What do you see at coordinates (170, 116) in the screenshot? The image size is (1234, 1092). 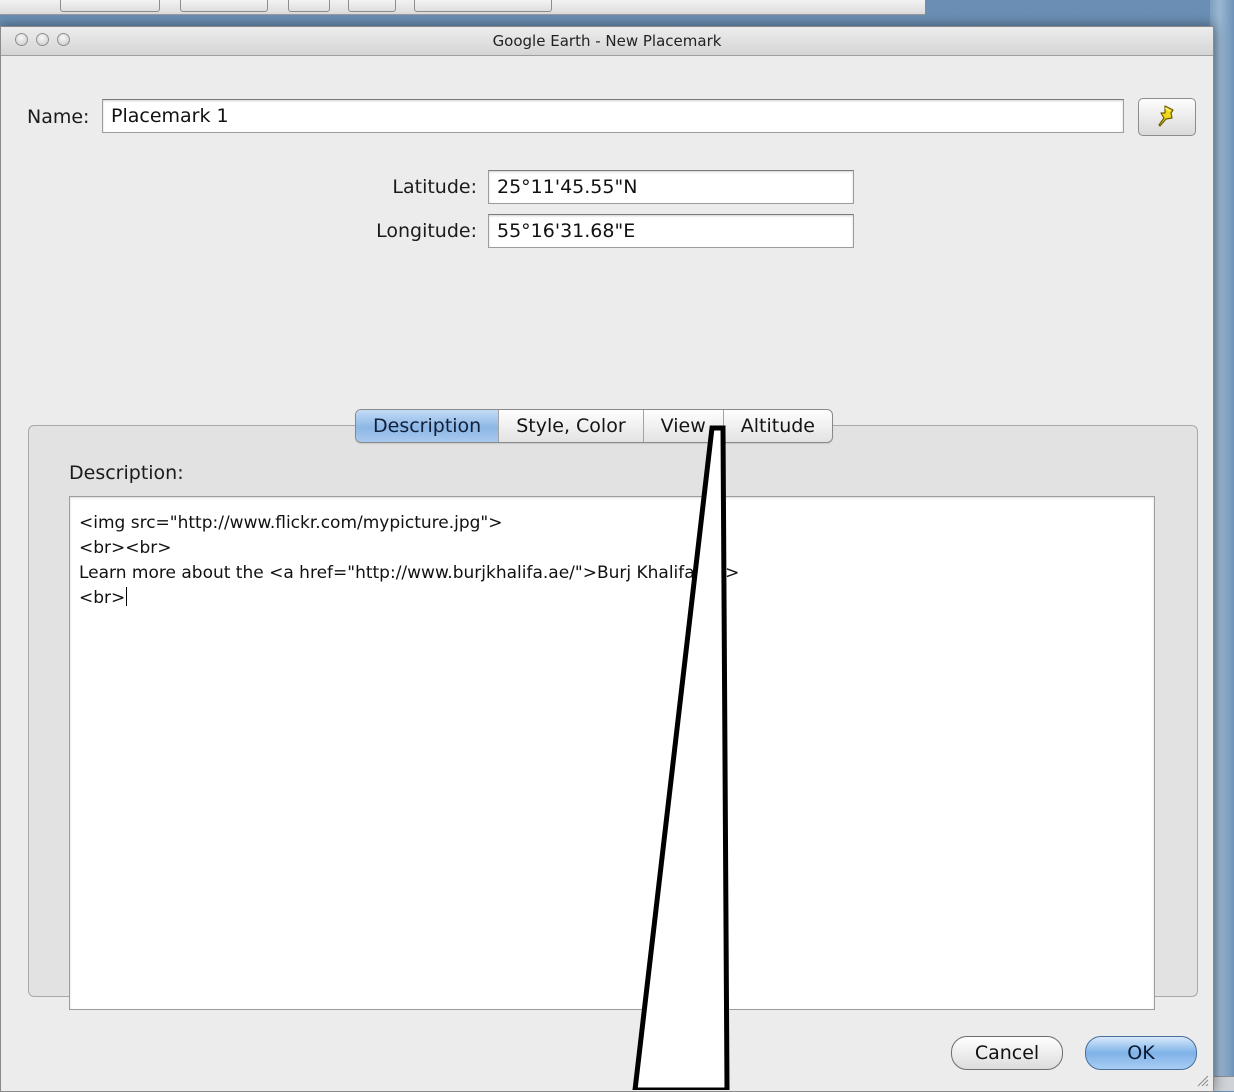 I see `name-input-value: Placemark 1` at bounding box center [170, 116].